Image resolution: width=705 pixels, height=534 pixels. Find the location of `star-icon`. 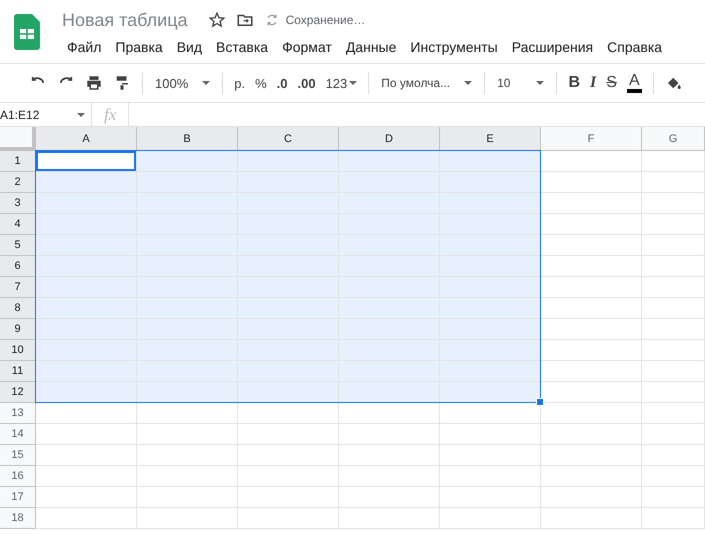

star-icon is located at coordinates (217, 20).